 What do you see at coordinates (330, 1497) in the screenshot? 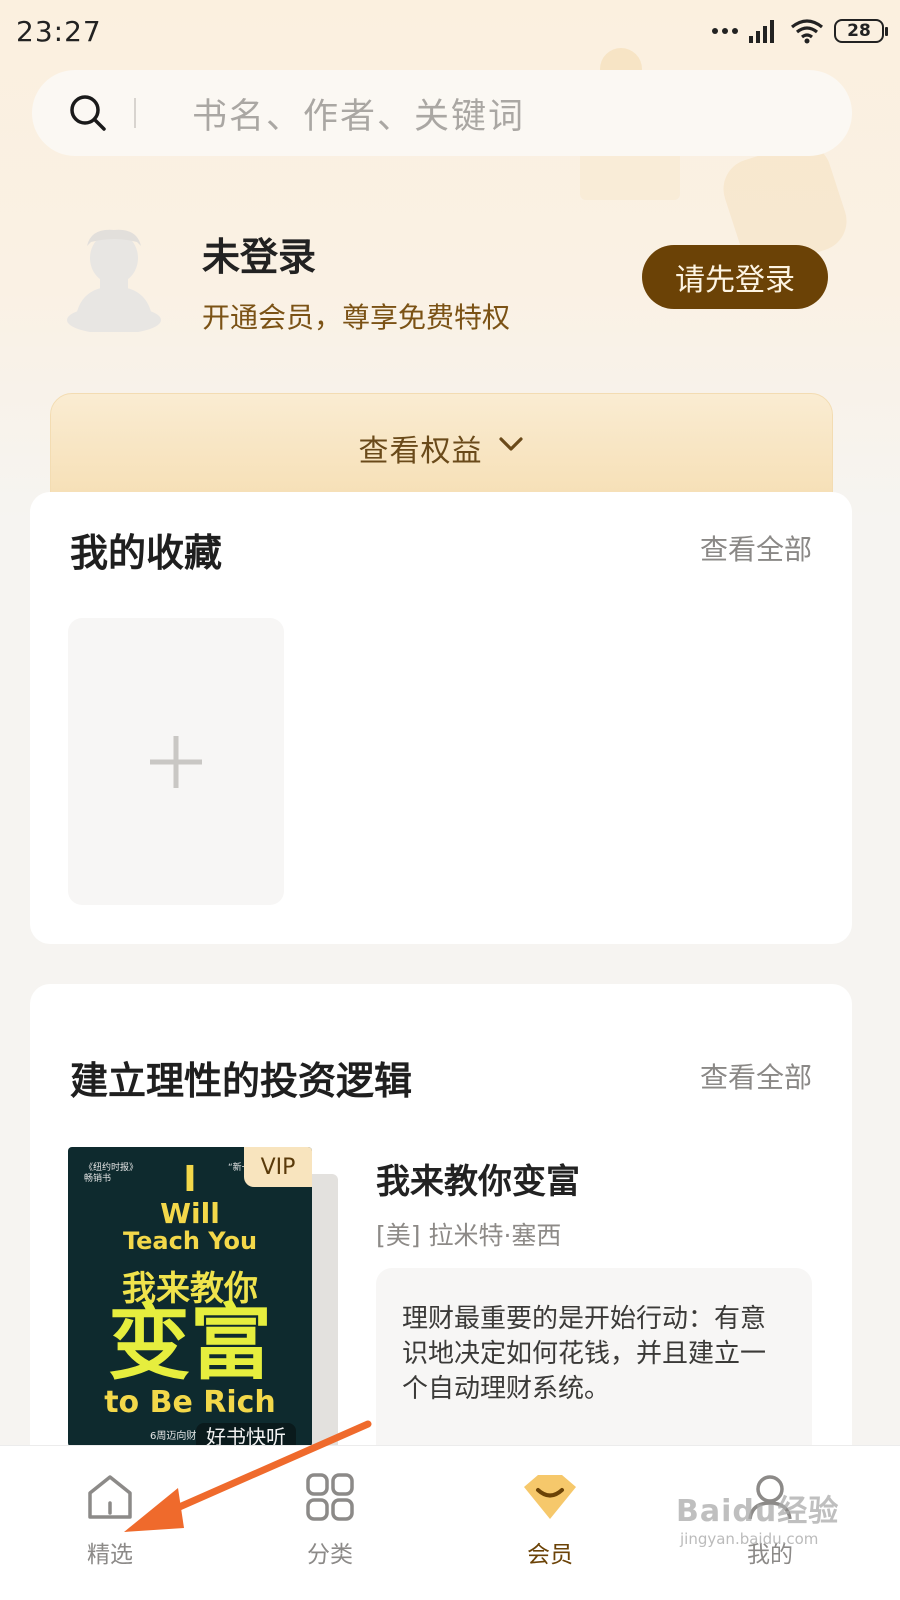
I see `grid-icon` at bounding box center [330, 1497].